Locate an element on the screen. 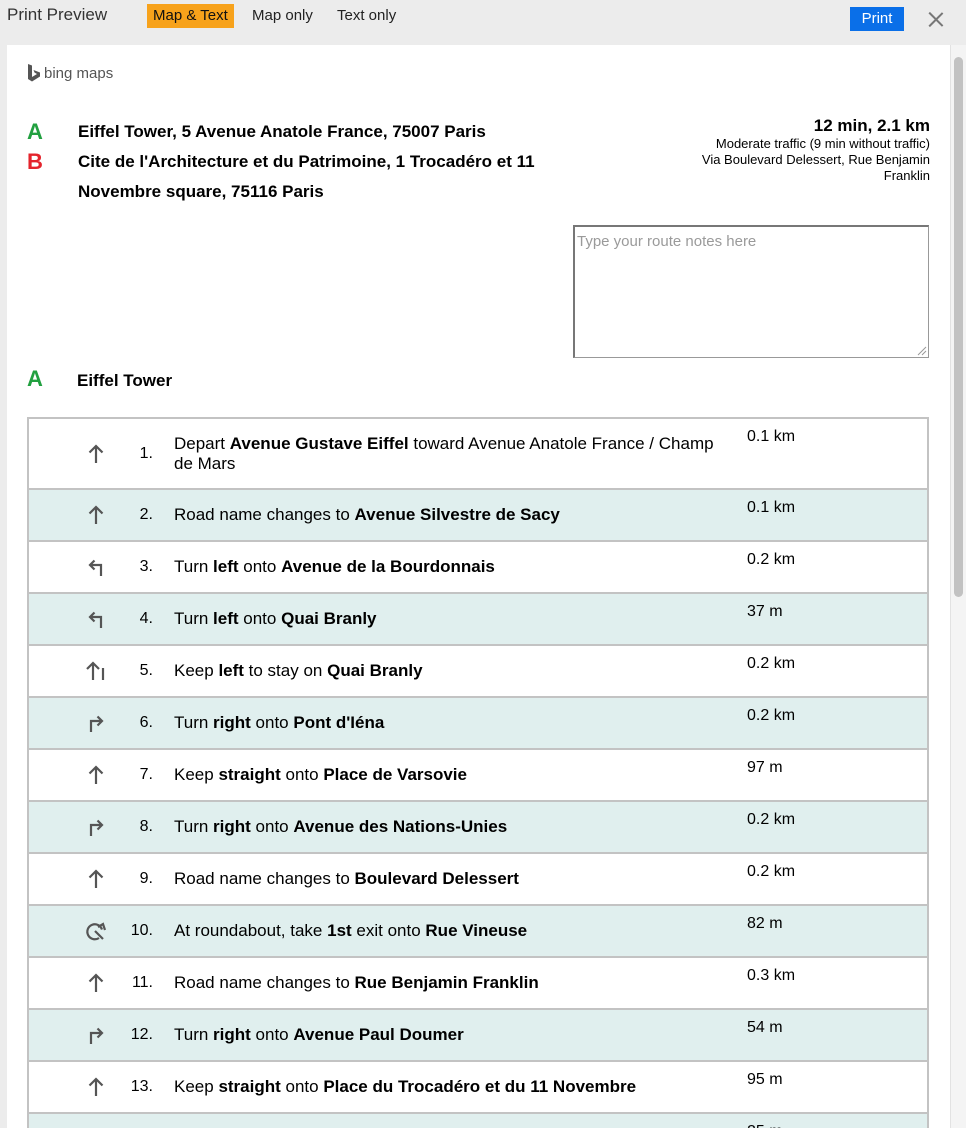 The height and width of the screenshot is (1128, 966). roundabout-icon is located at coordinates (96, 931).